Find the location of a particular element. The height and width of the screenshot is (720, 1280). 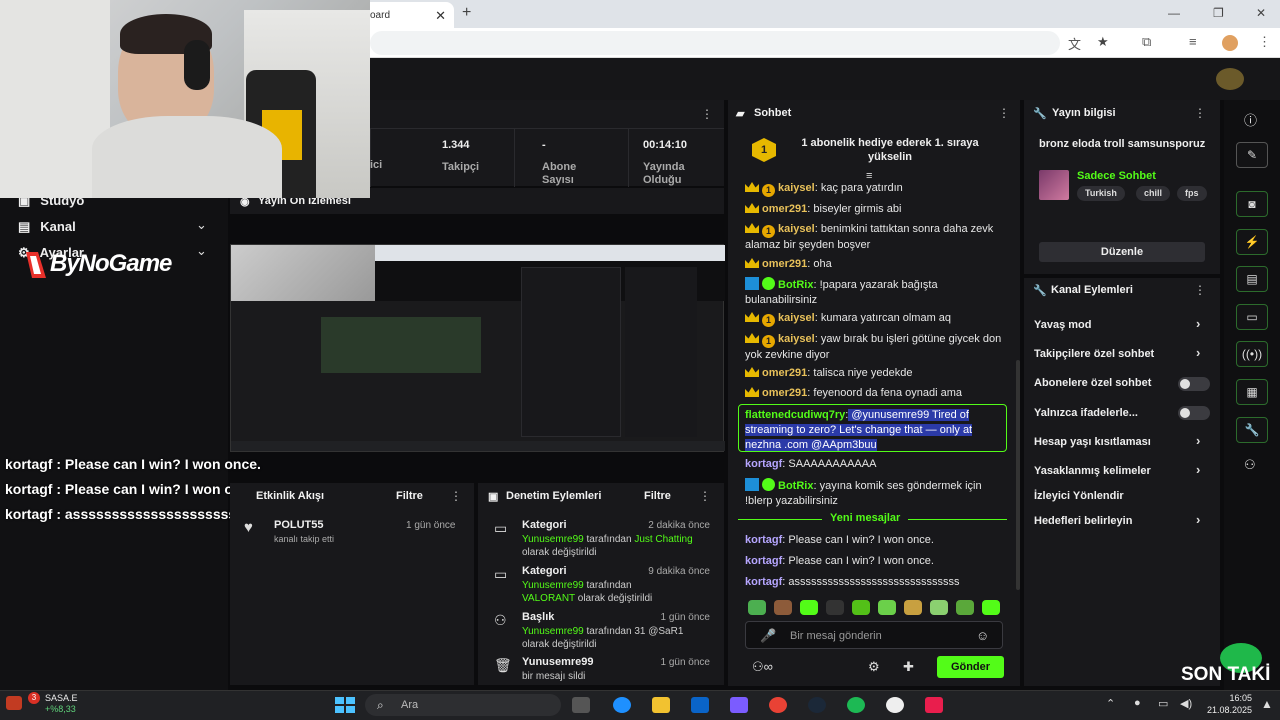

category-name: Sadece Sohbet is located at coordinates (1116, 176).